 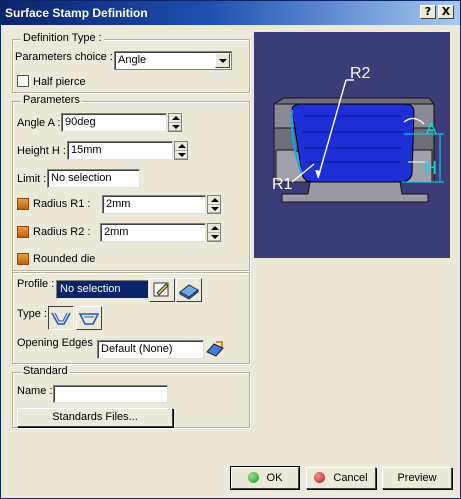 I want to click on radius-r2-input: 2mm, so click(x=153, y=232).